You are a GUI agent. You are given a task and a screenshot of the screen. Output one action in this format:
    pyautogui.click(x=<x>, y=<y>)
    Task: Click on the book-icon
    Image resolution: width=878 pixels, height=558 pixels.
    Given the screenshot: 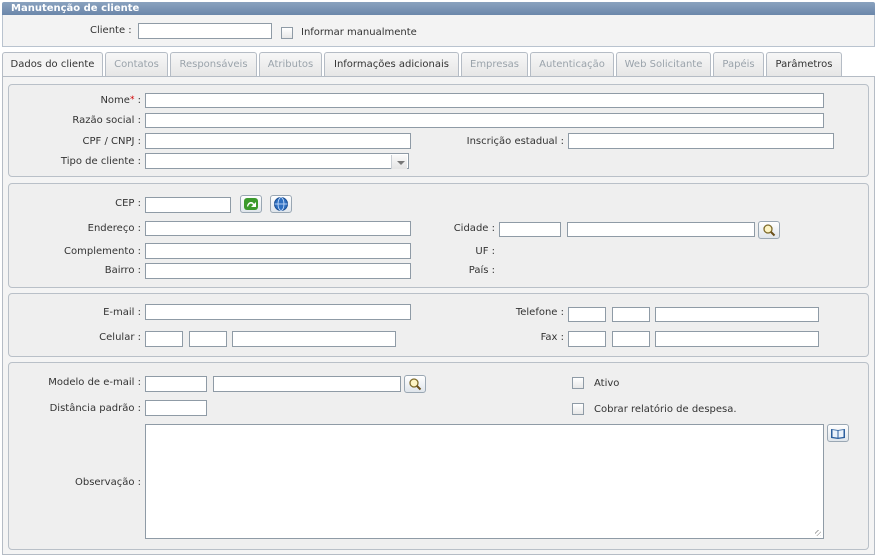 What is the action you would take?
    pyautogui.click(x=838, y=434)
    